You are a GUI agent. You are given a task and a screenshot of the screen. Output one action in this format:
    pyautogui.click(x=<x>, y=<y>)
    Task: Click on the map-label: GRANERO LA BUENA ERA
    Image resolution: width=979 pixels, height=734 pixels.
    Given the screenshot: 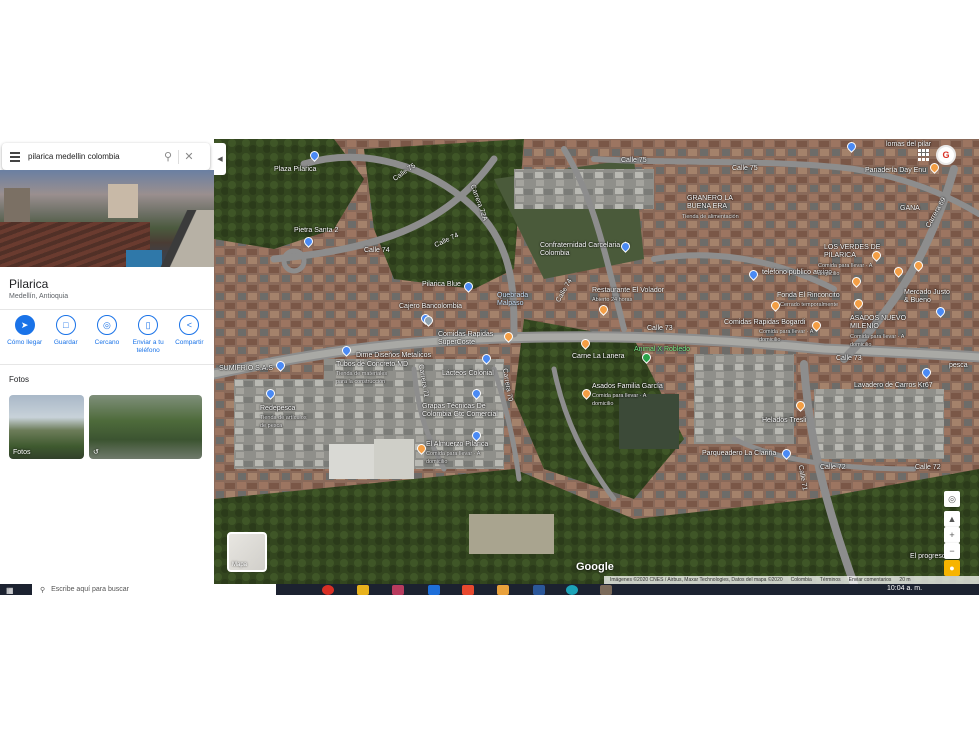 What is the action you would take?
    pyautogui.click(x=717, y=203)
    